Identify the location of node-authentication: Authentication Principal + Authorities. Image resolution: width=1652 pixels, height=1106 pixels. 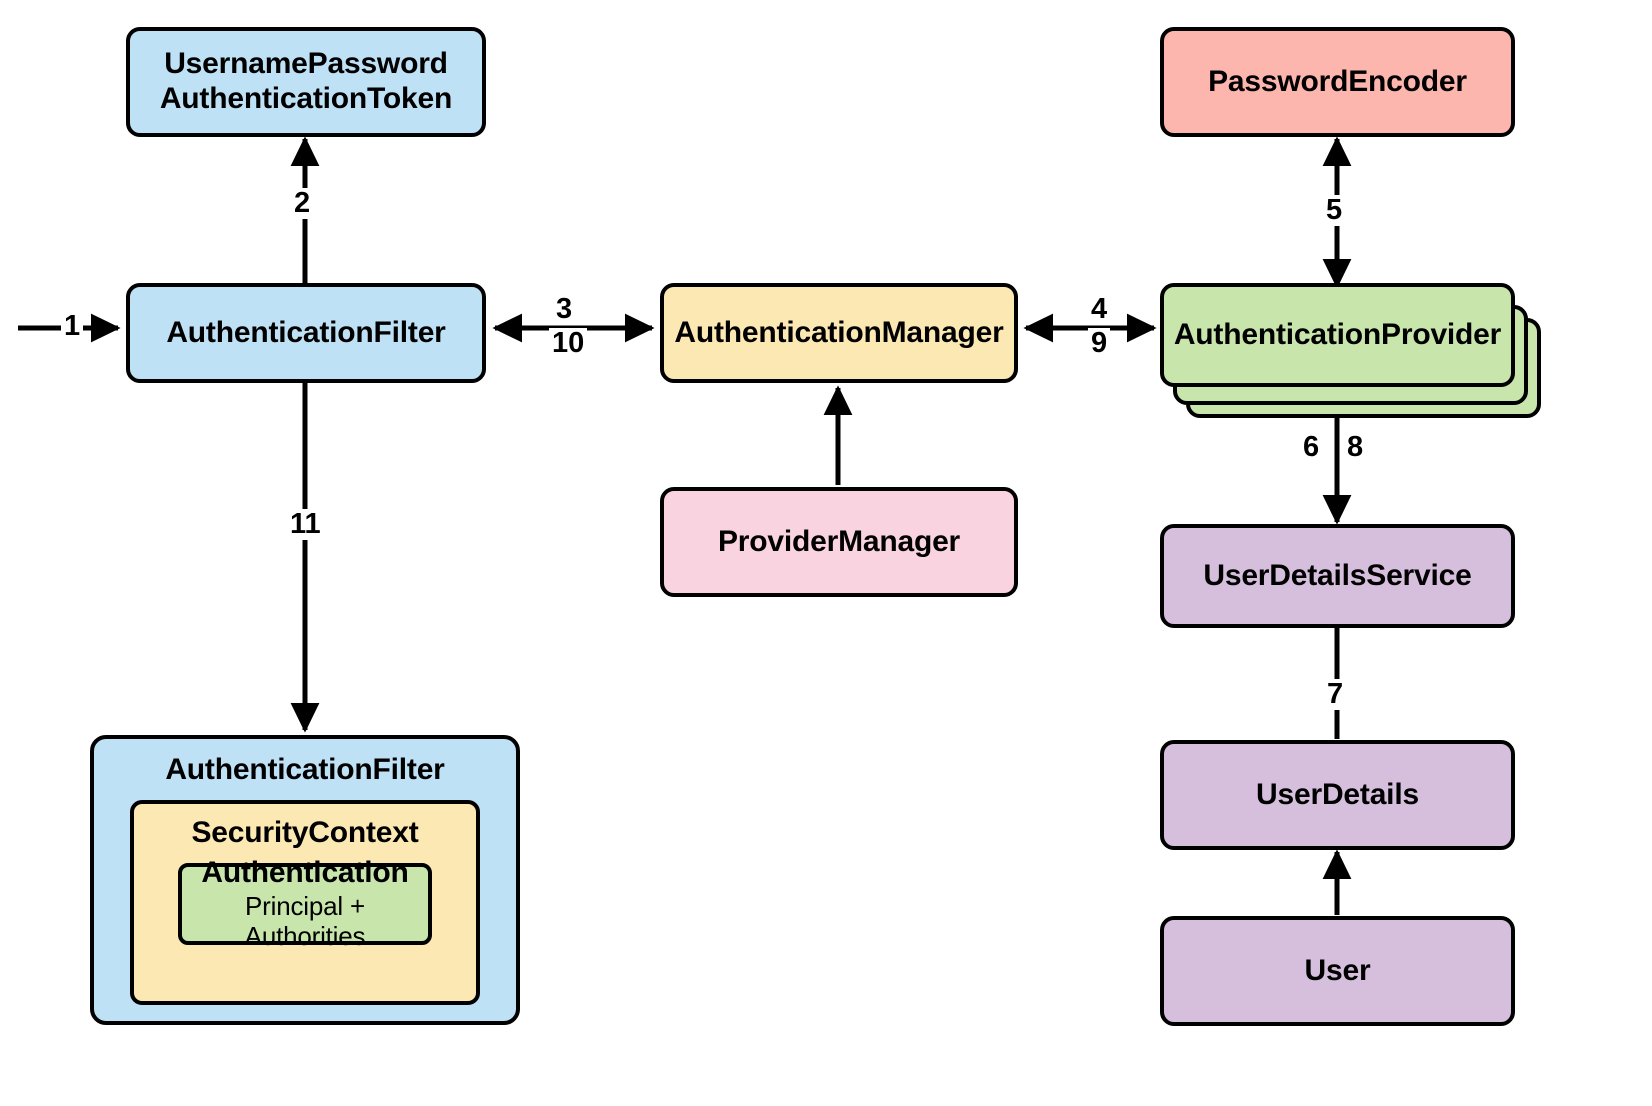
(305, 903).